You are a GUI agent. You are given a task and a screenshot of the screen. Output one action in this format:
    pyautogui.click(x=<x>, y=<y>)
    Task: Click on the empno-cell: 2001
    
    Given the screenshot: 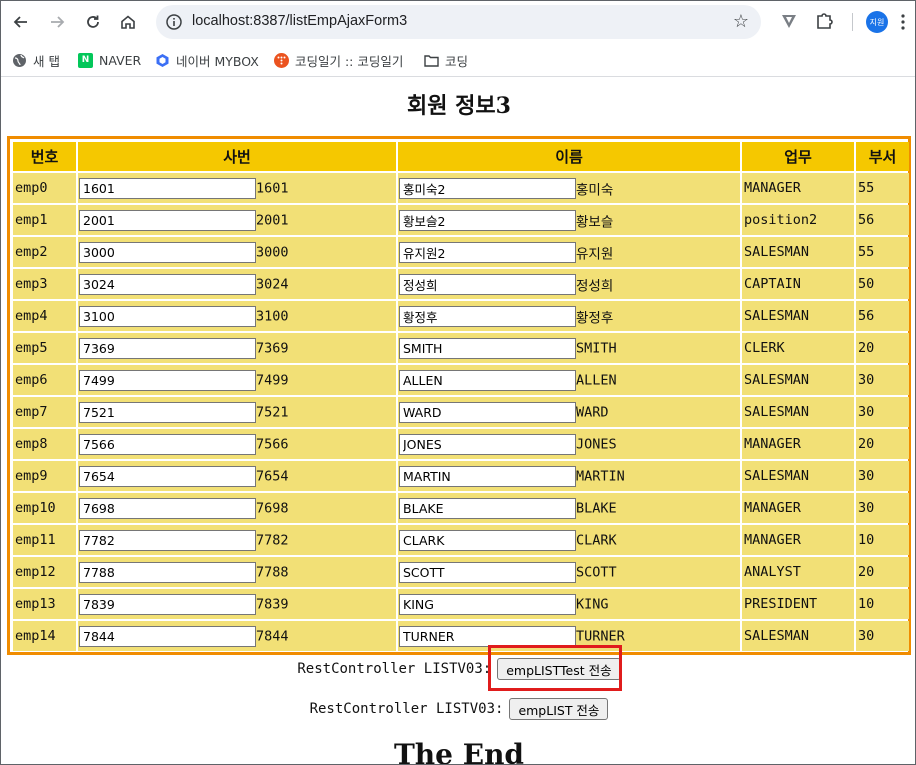 What is the action you would take?
    pyautogui.click(x=237, y=220)
    